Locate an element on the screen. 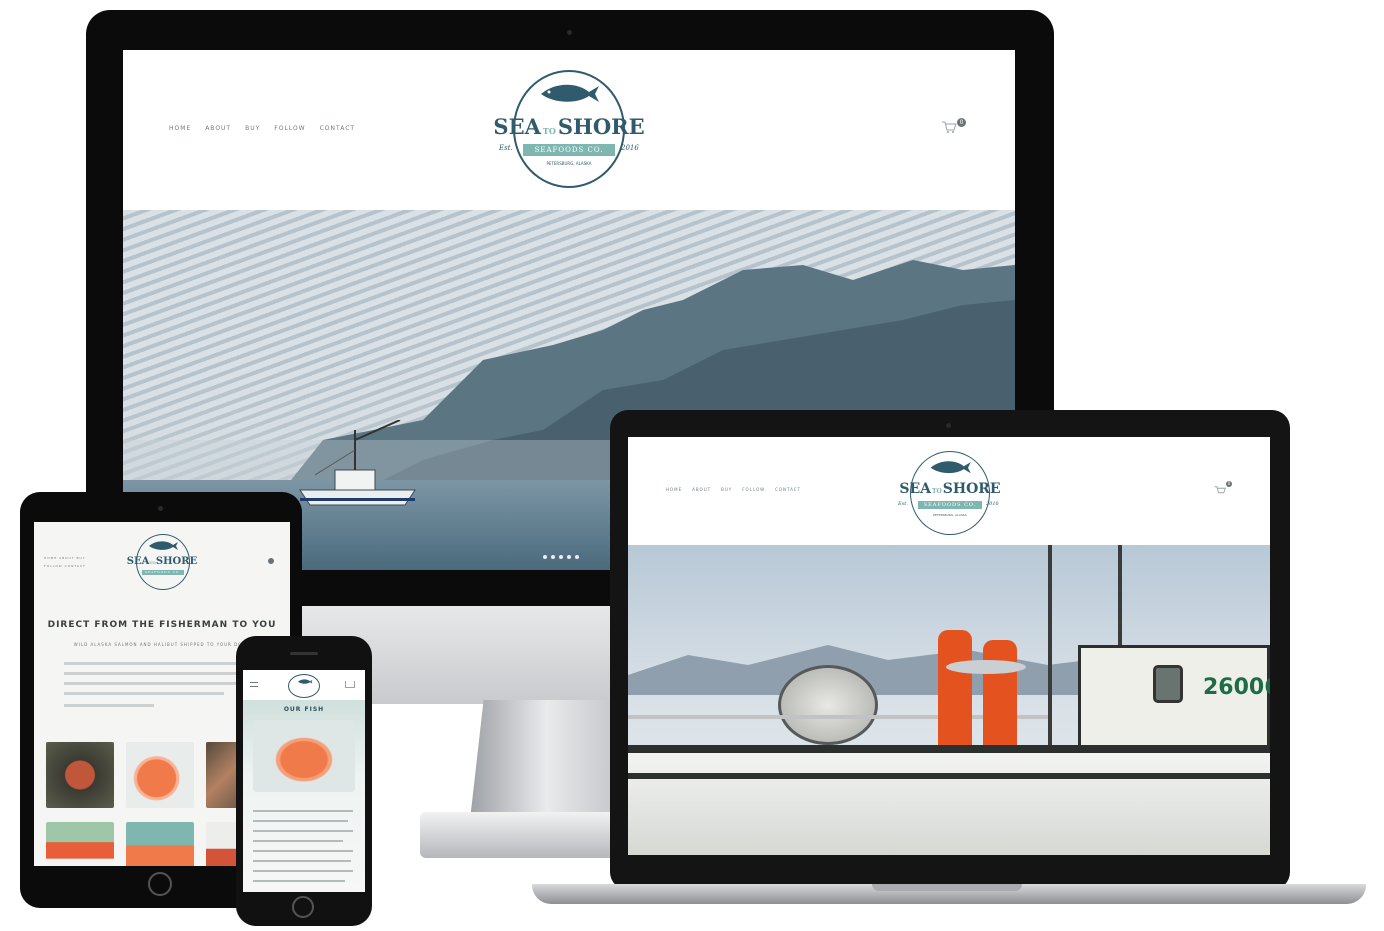 This screenshot has width=1384, height=931. phone-site-header is located at coordinates (304, 685).